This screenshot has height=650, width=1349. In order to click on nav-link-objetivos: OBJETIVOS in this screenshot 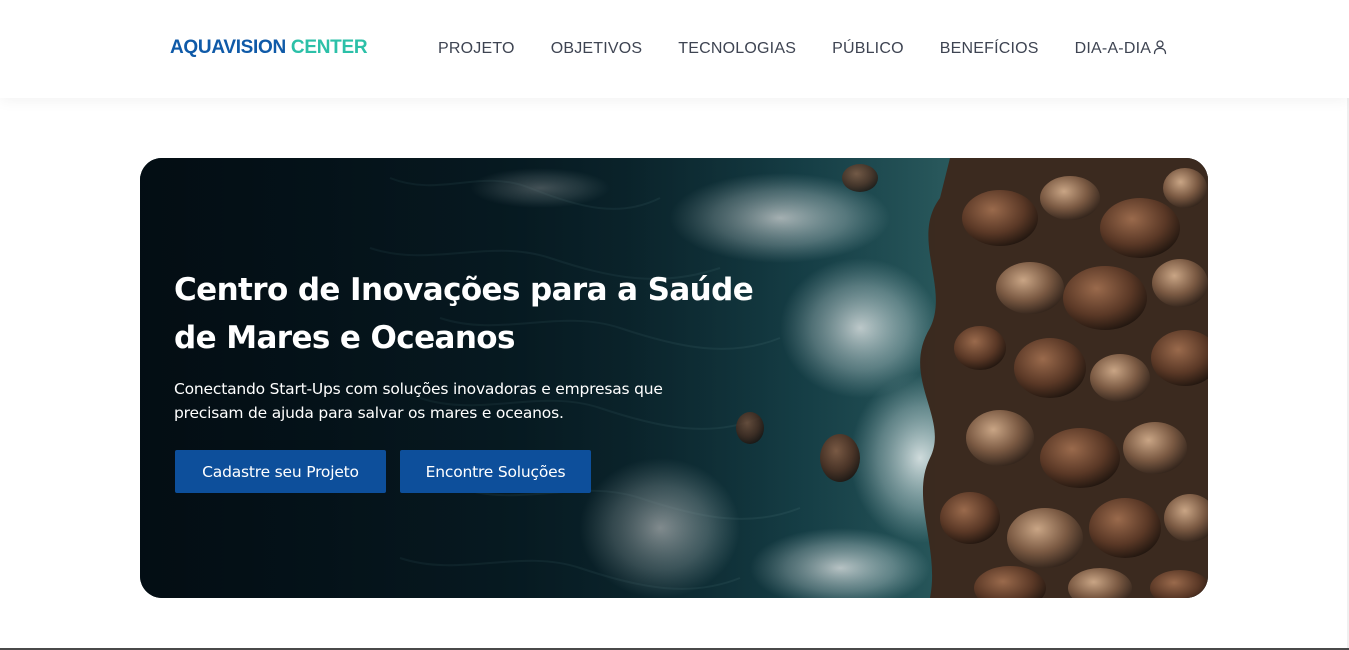, I will do `click(597, 49)`.